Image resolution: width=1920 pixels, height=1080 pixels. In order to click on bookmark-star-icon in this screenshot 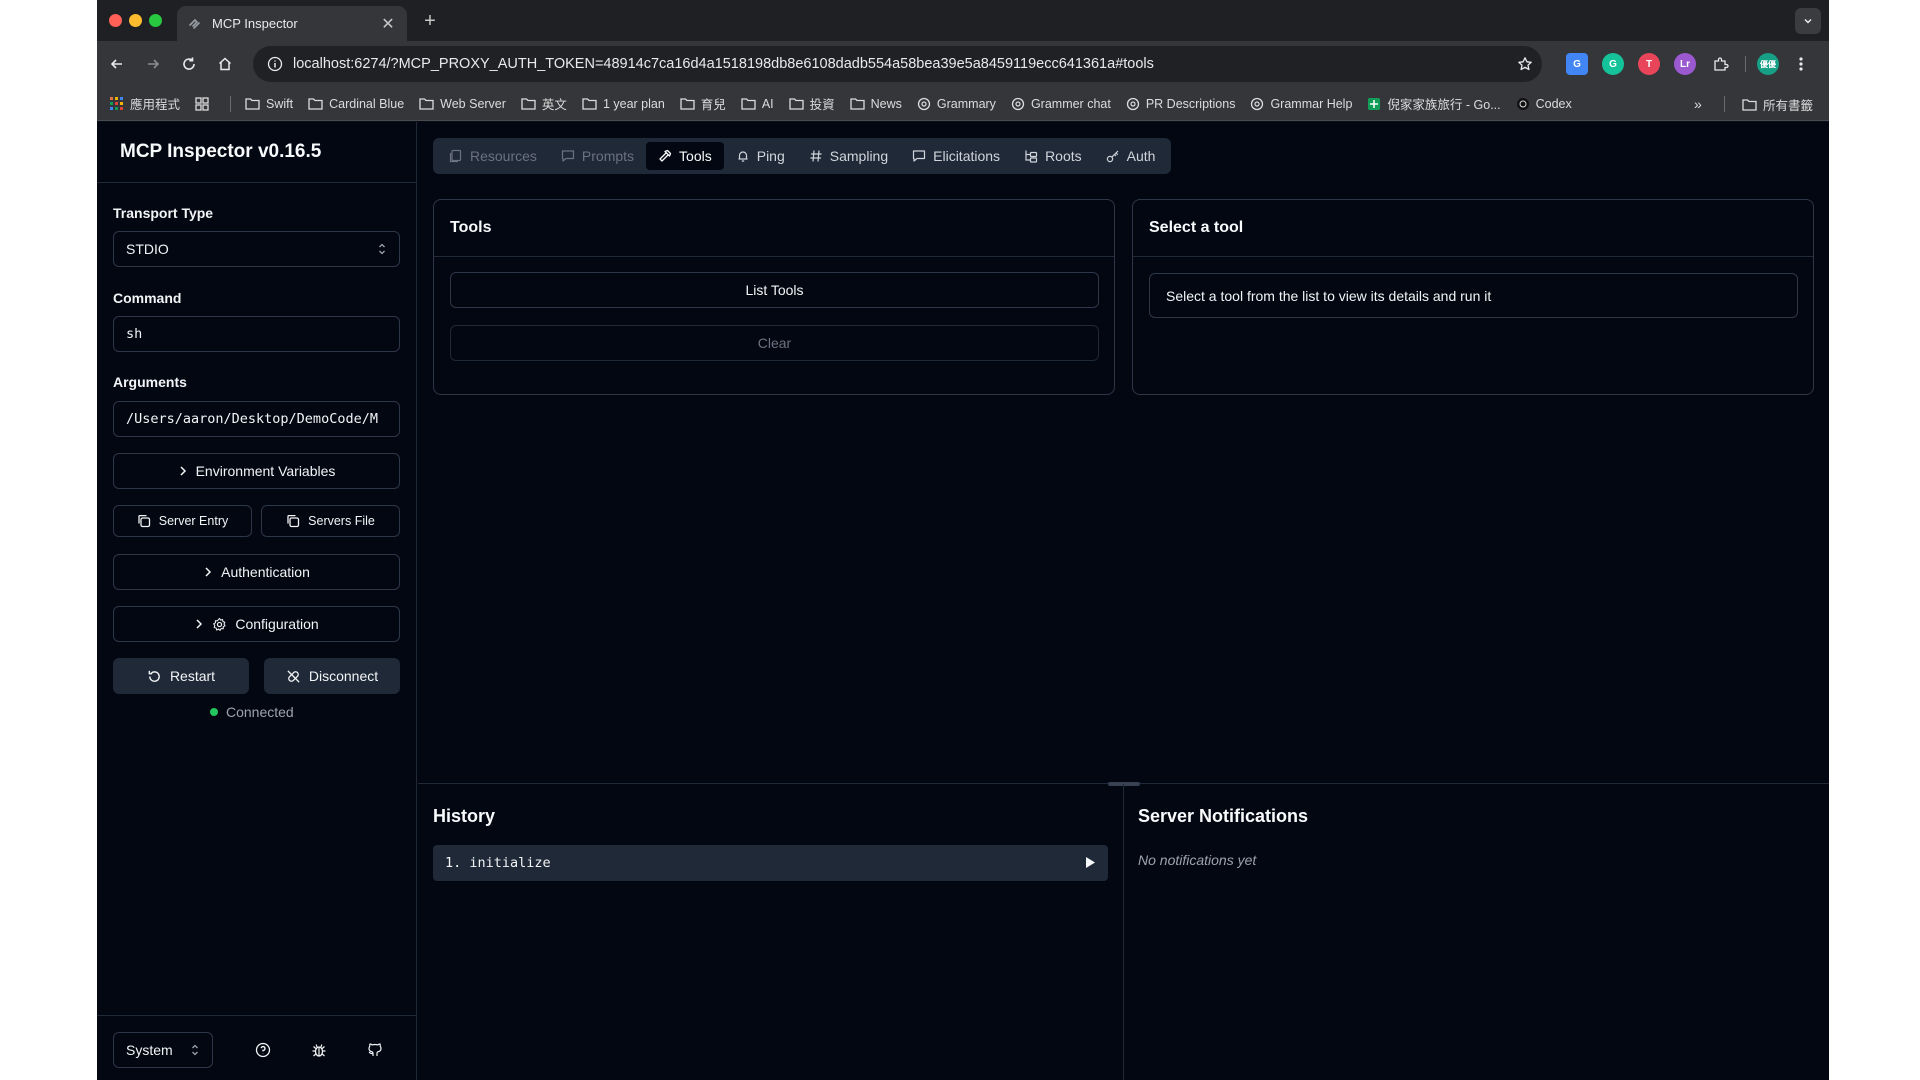, I will do `click(1525, 64)`.